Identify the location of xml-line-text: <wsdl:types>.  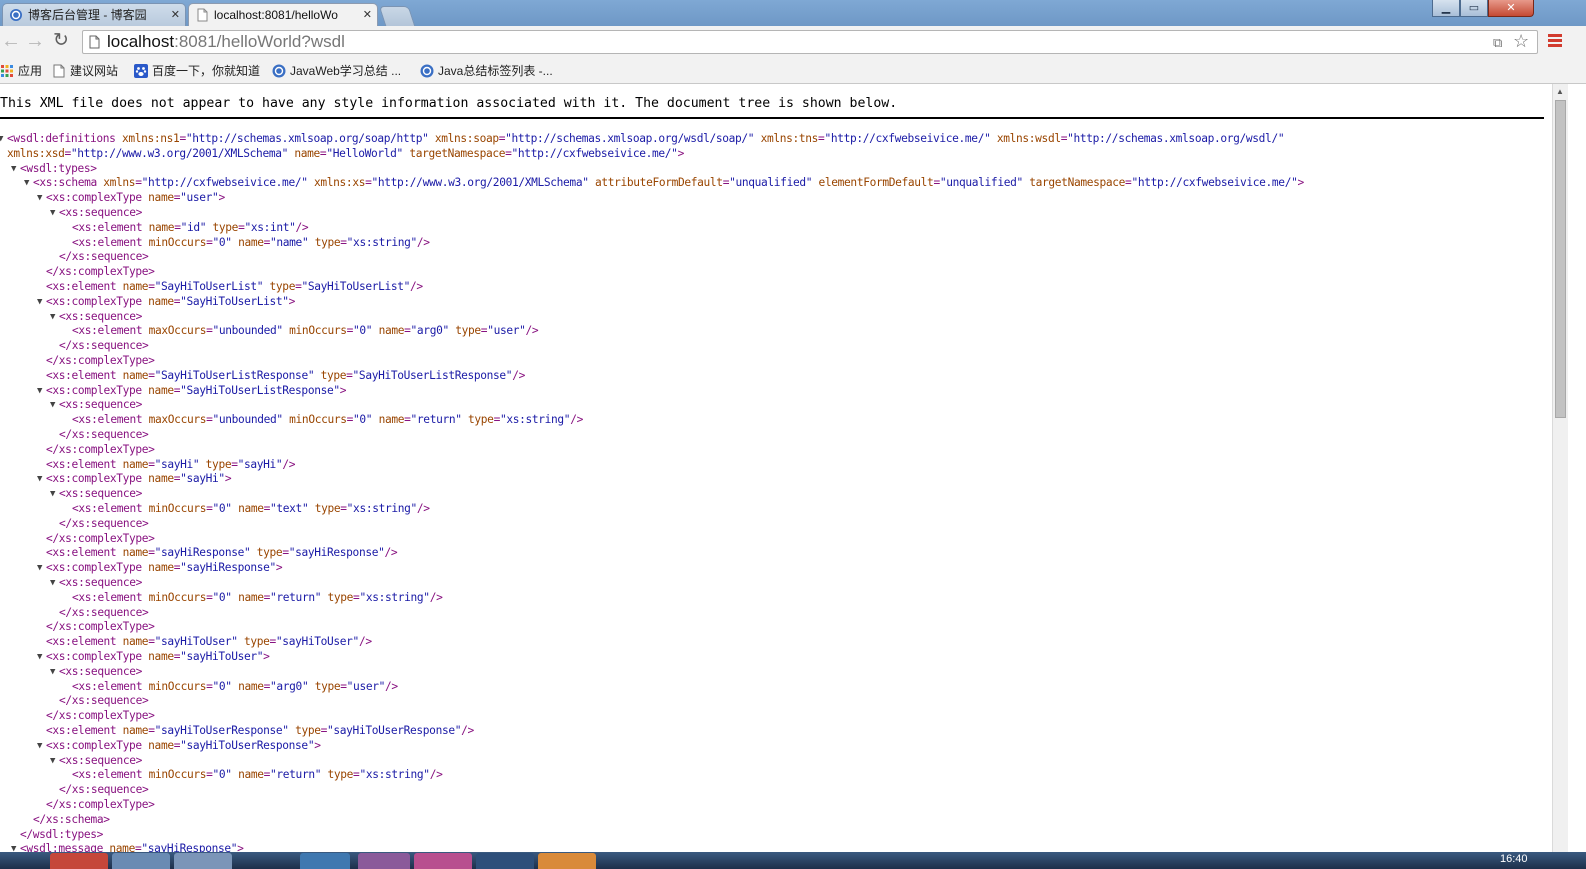
(58, 169).